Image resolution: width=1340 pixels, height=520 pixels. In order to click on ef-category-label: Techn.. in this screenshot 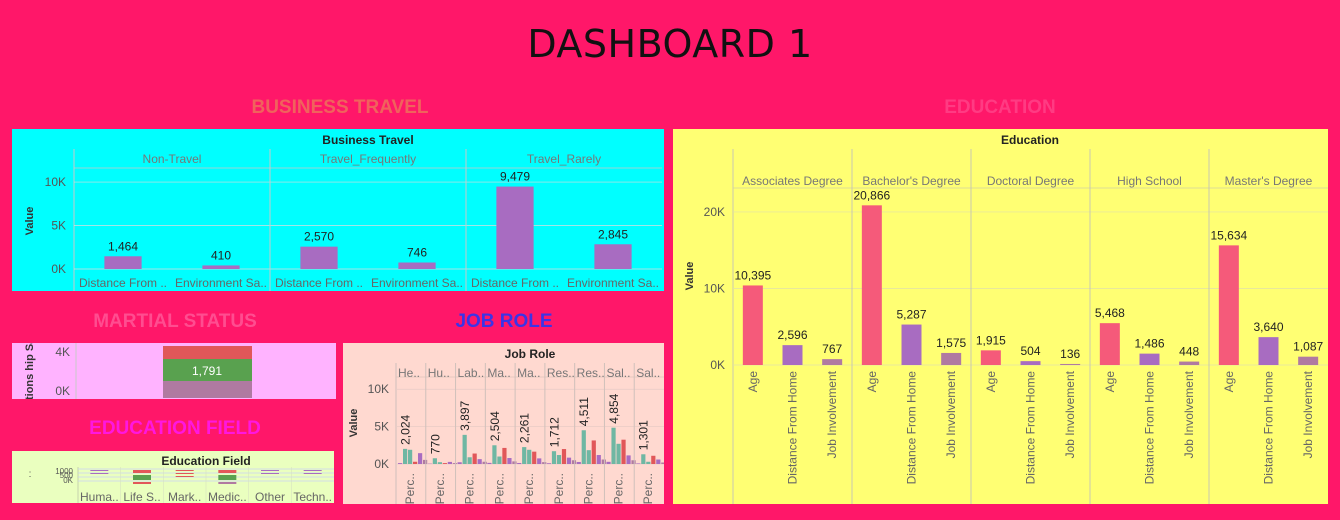, I will do `click(312, 496)`.